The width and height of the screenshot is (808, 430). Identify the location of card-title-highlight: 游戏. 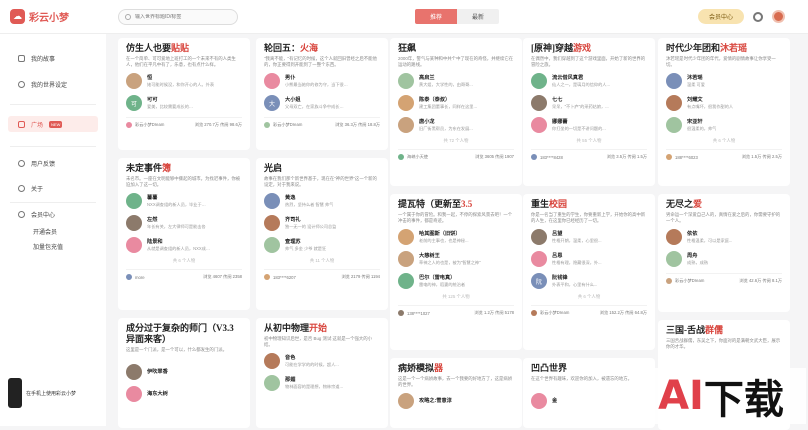
(582, 48).